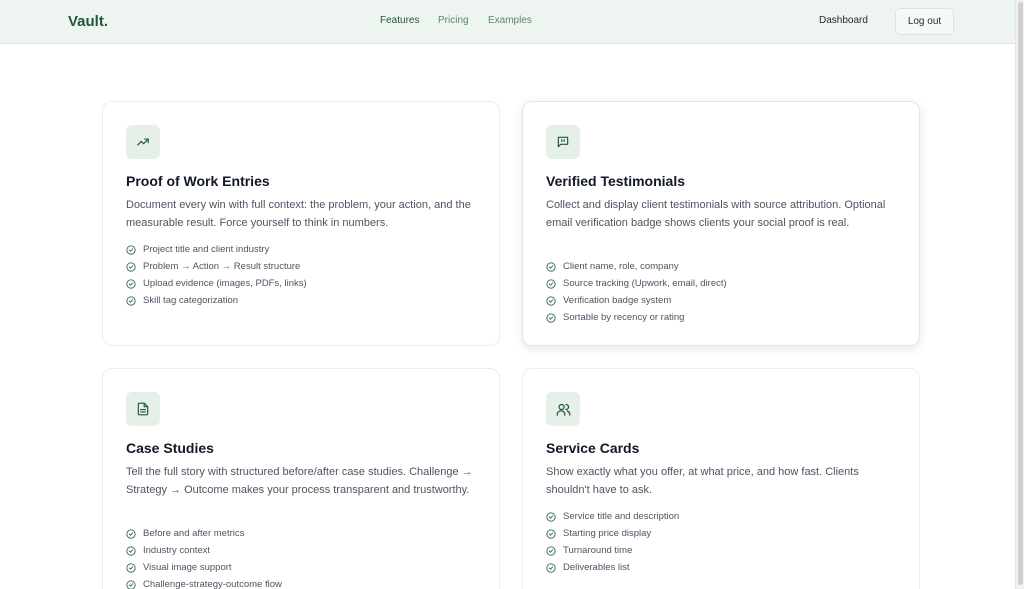  What do you see at coordinates (143, 142) in the screenshot?
I see `trending-up-icon` at bounding box center [143, 142].